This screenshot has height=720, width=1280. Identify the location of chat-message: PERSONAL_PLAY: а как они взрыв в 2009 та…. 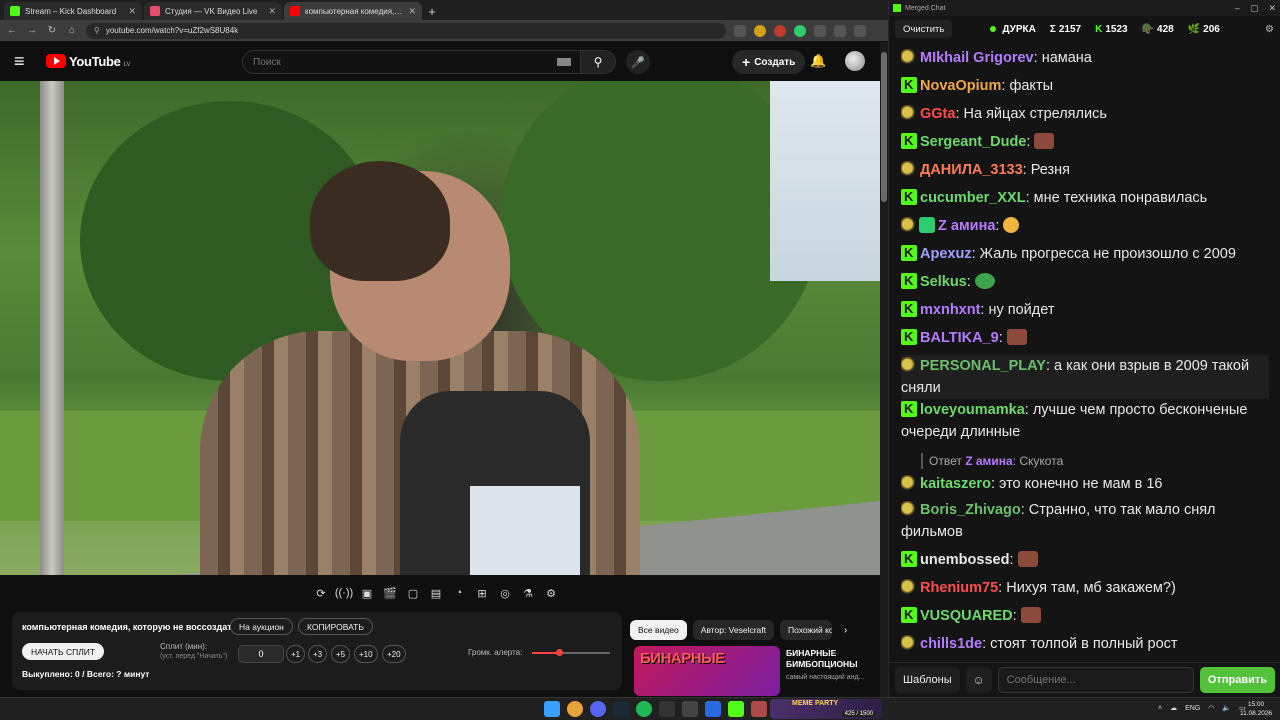
(1085, 377).